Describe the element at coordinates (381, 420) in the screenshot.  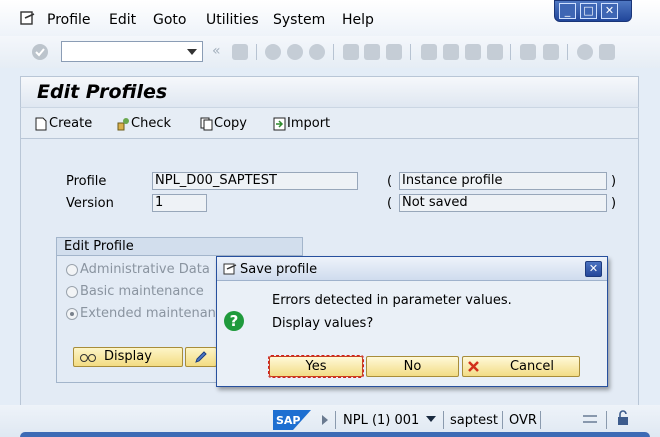
I see `system-info: NPL (1) 001` at that location.